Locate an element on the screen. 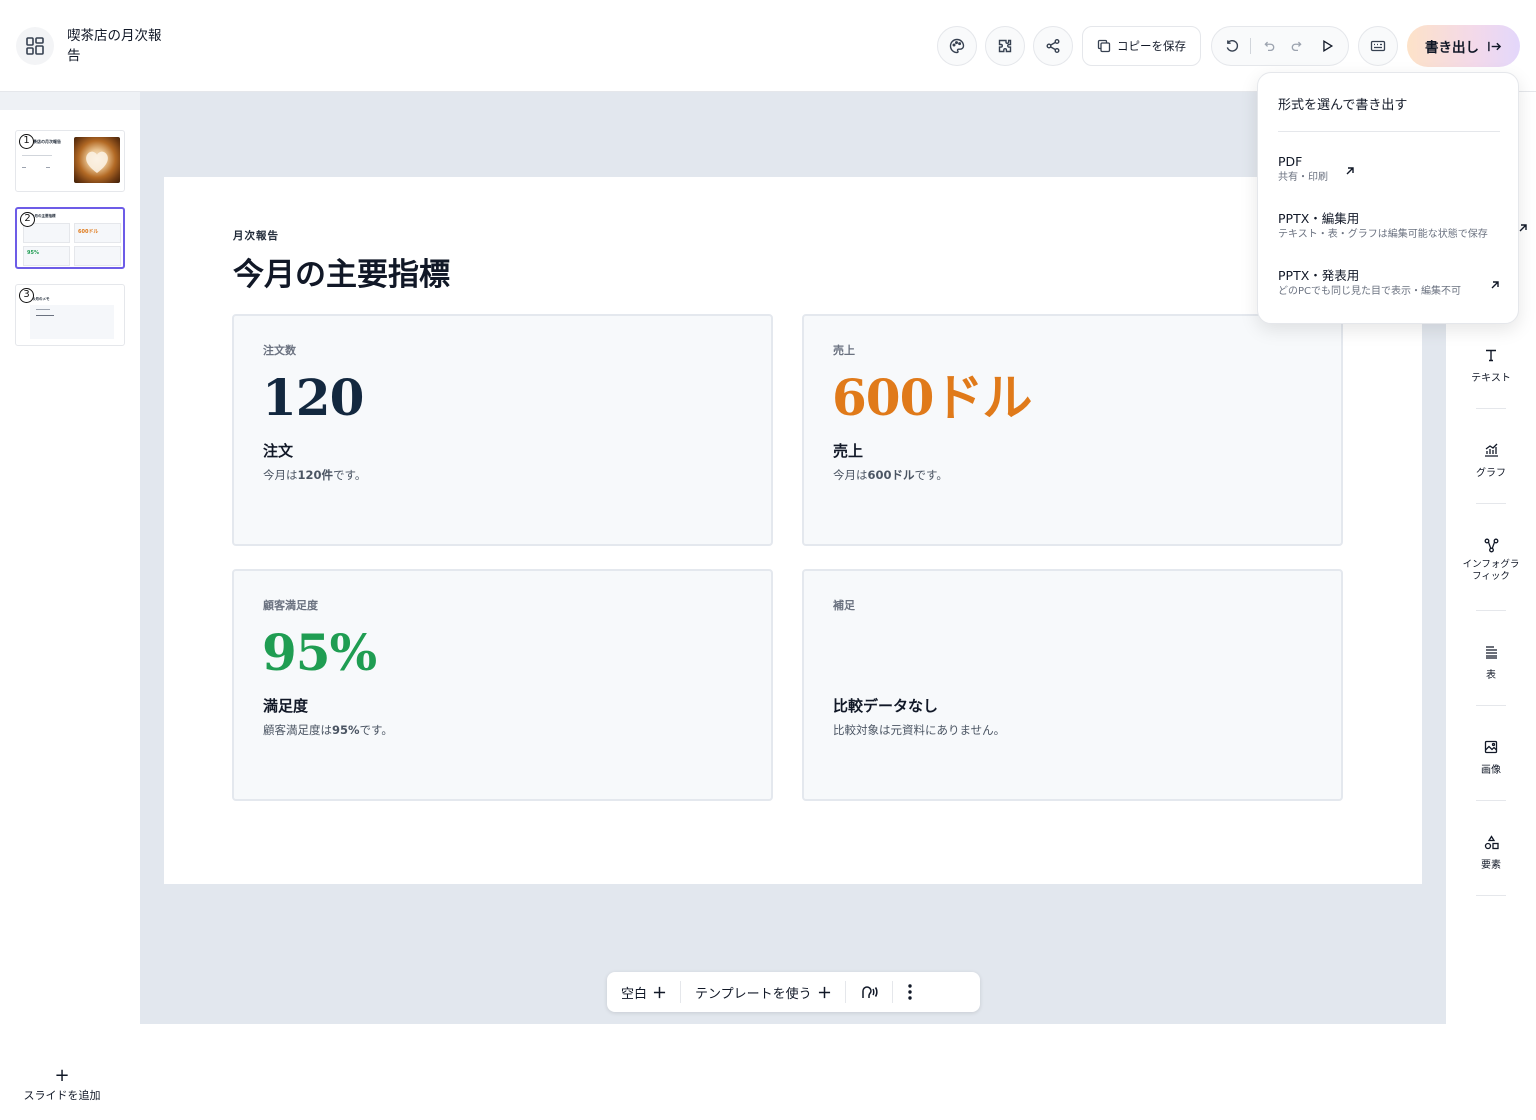 The height and width of the screenshot is (1120, 1536). export-arrow-icon is located at coordinates (1495, 46).